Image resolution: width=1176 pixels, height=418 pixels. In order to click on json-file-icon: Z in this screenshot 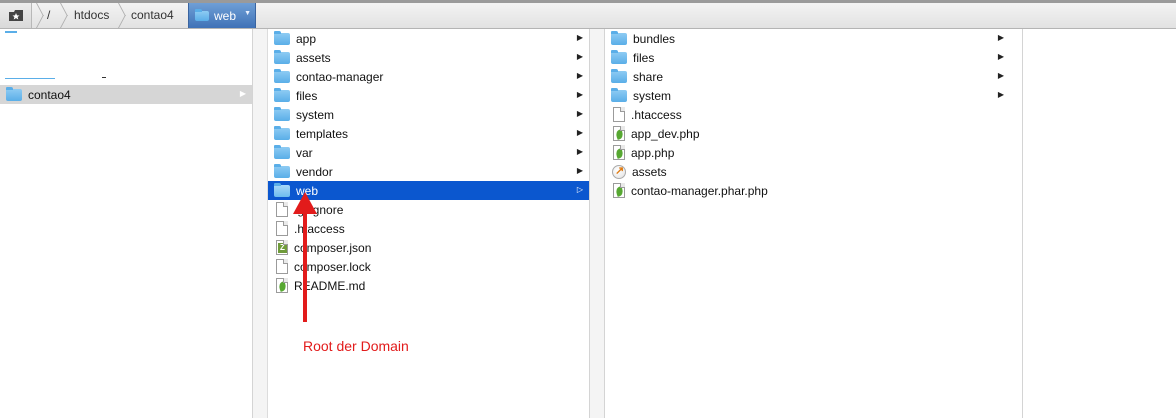, I will do `click(282, 247)`.